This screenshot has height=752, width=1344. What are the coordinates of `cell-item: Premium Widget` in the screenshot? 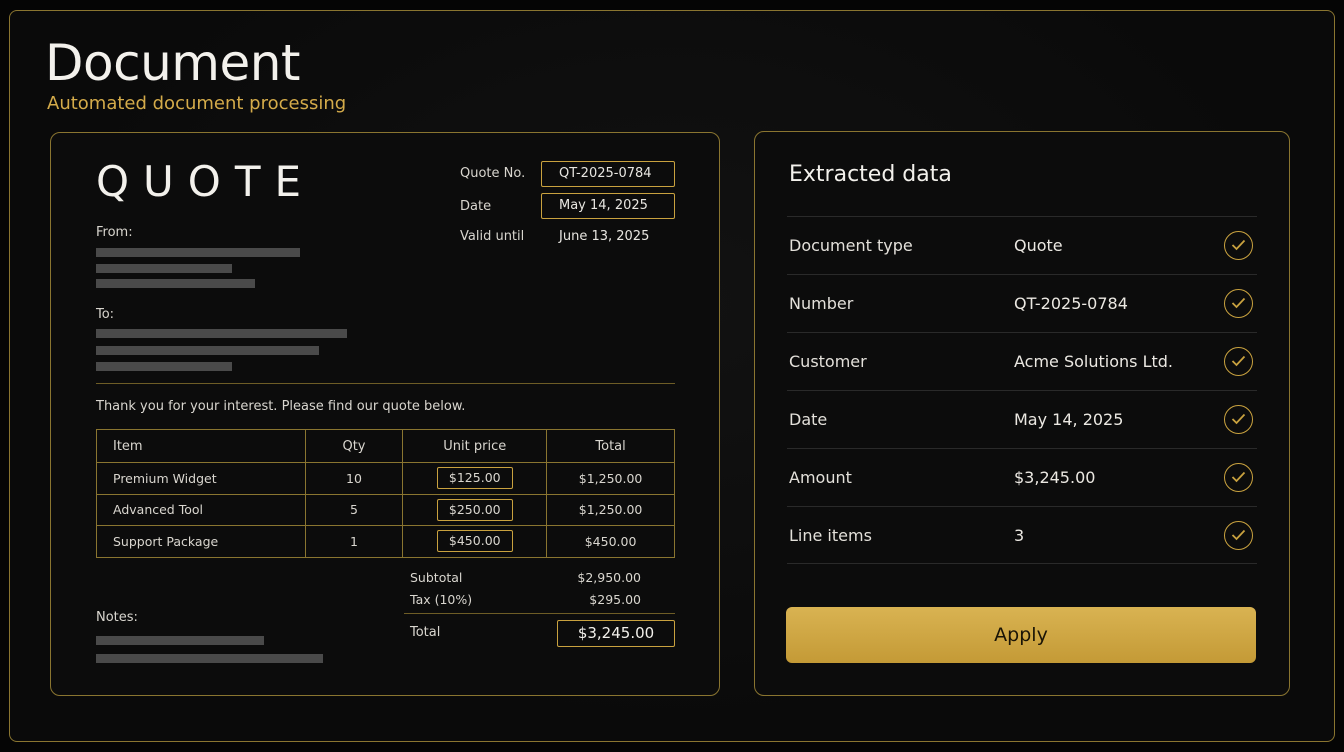 It's located at (201, 478).